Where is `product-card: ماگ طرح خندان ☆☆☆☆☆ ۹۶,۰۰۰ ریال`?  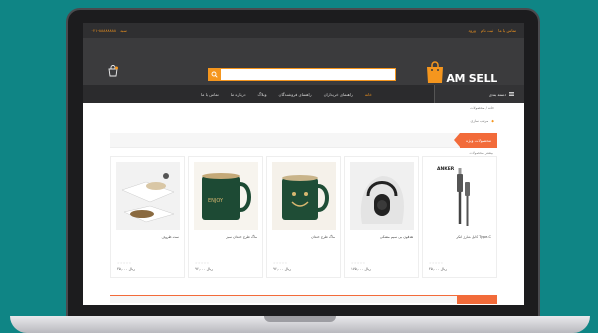 product-card: ماگ طرح خندان ☆☆☆☆☆ ۹۶,۰۰۰ ریال is located at coordinates (303, 217).